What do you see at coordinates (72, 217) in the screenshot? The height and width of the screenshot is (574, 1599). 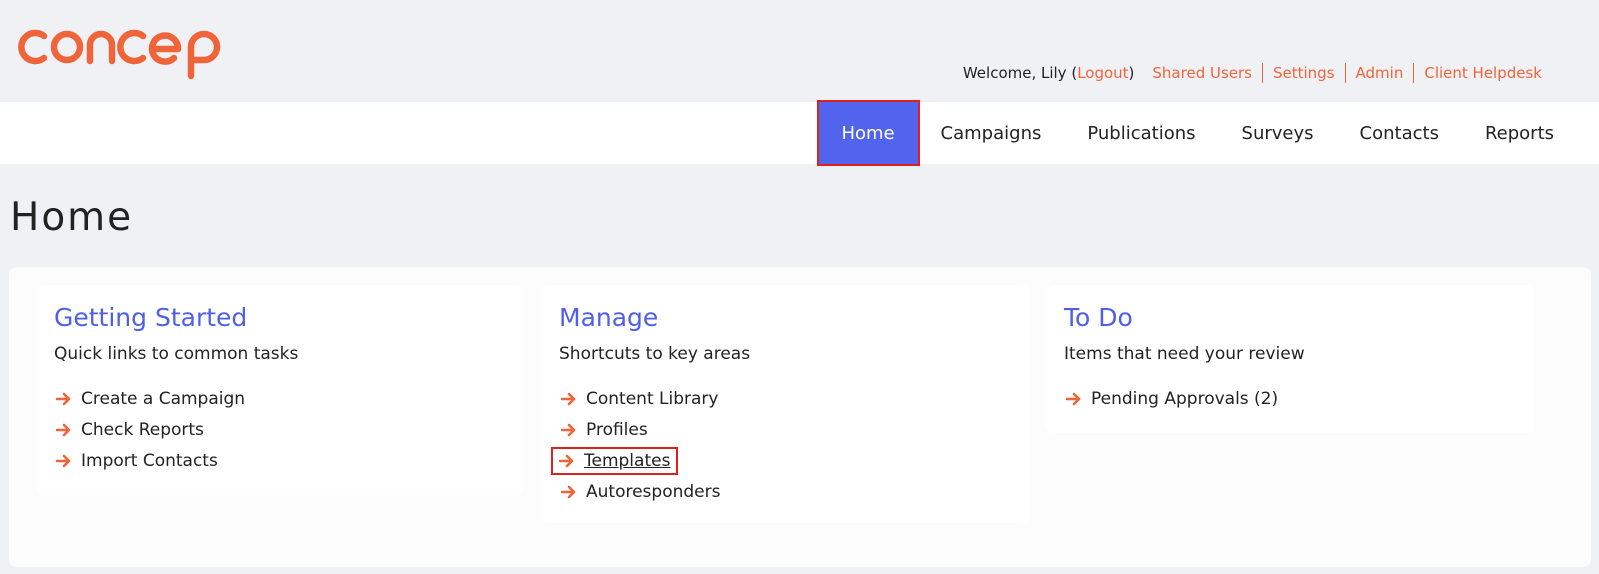 I see `page-title: Home` at bounding box center [72, 217].